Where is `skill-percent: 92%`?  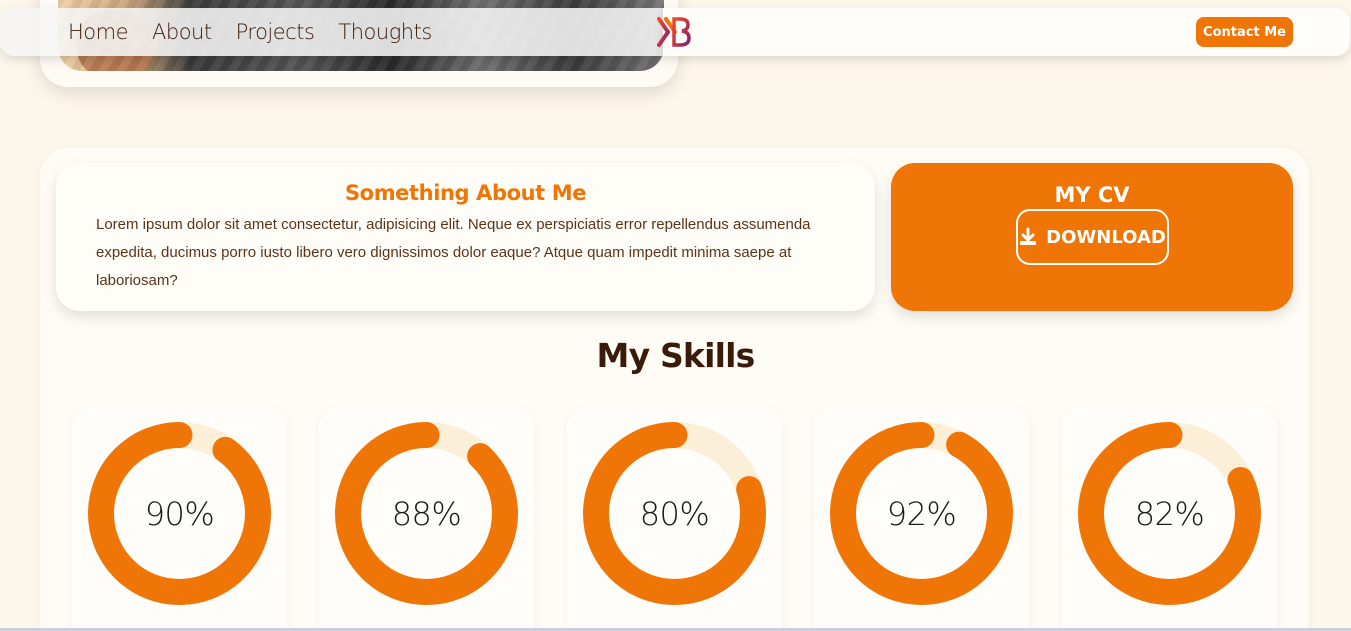 skill-percent: 92% is located at coordinates (921, 513).